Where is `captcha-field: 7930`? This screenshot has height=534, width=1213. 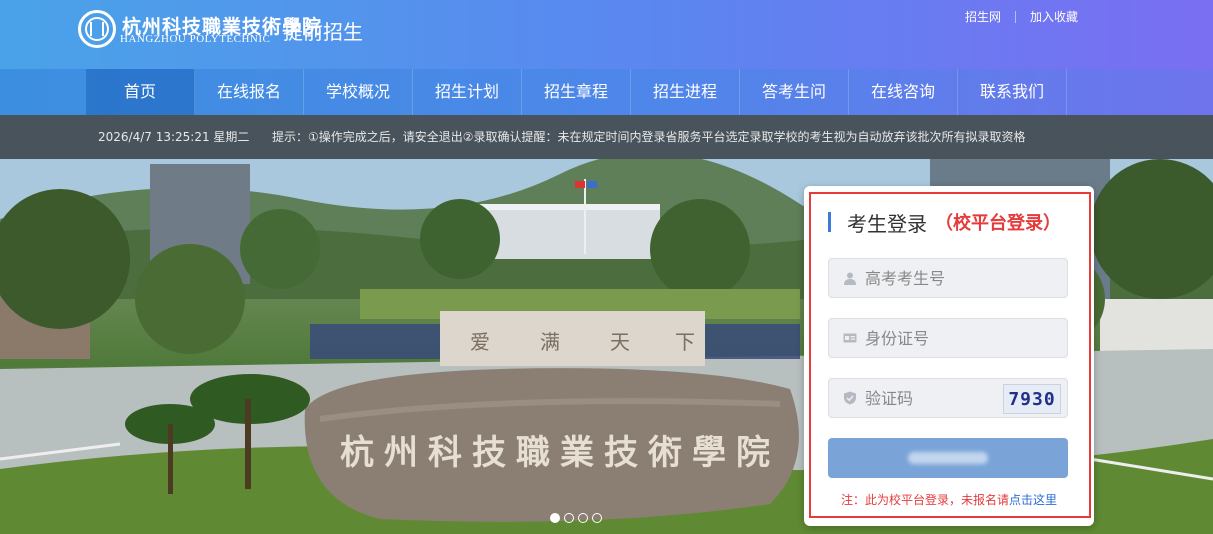 captcha-field: 7930 is located at coordinates (948, 398).